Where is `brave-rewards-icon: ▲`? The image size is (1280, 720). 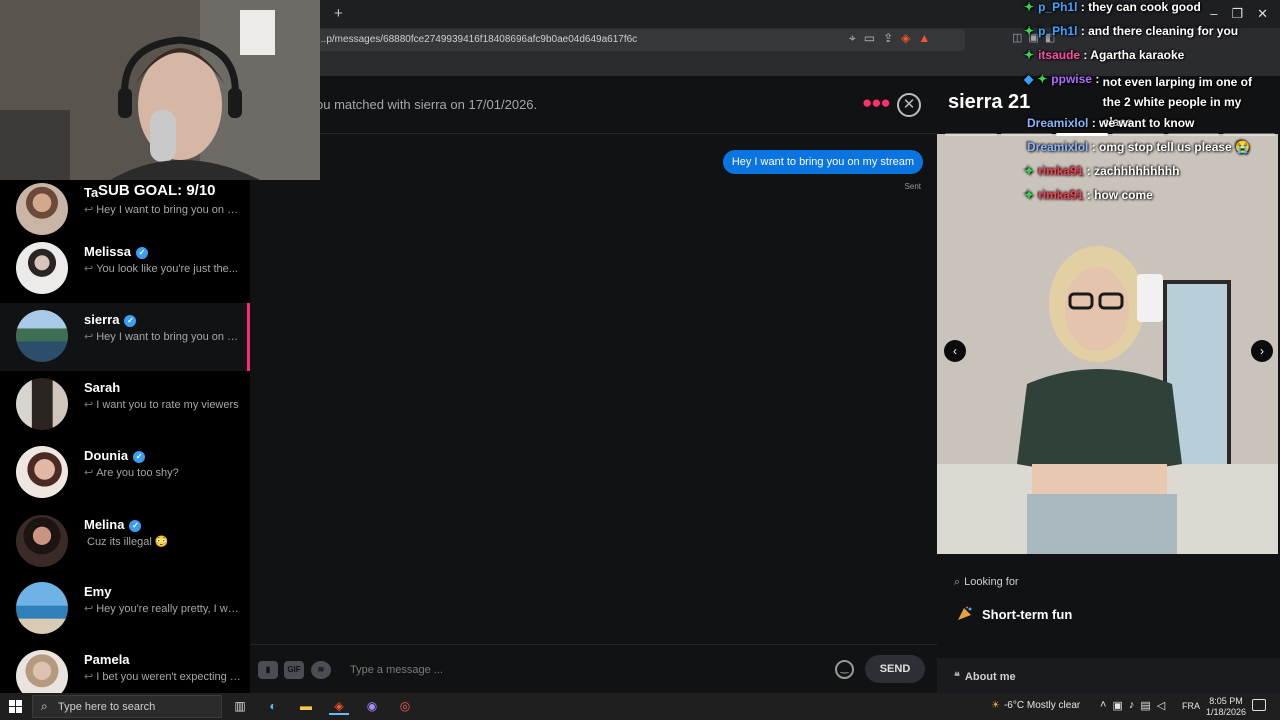 brave-rewards-icon: ▲ is located at coordinates (924, 38).